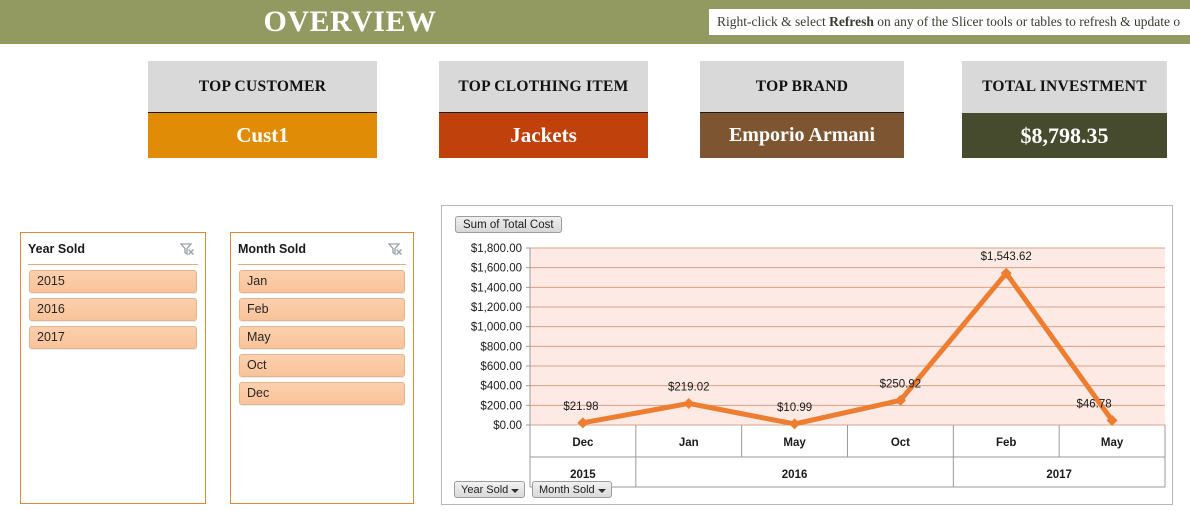 Image resolution: width=1190 pixels, height=511 pixels. What do you see at coordinates (580, 407) in the screenshot?
I see `data-point-label: $21.98` at bounding box center [580, 407].